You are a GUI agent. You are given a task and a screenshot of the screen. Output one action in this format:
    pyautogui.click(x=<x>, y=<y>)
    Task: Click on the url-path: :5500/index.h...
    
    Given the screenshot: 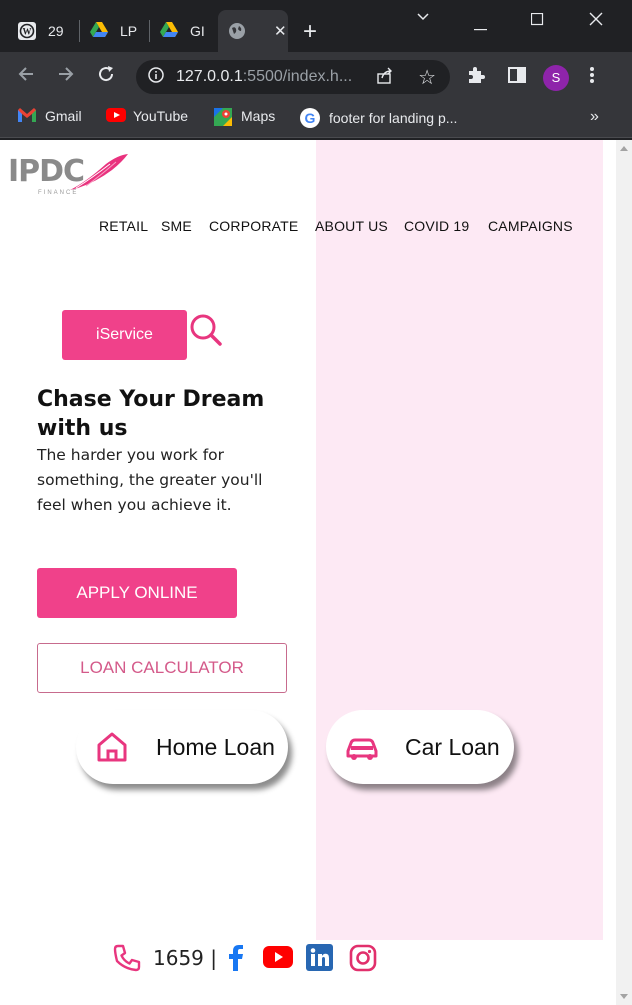 What is the action you would take?
    pyautogui.click(x=297, y=76)
    